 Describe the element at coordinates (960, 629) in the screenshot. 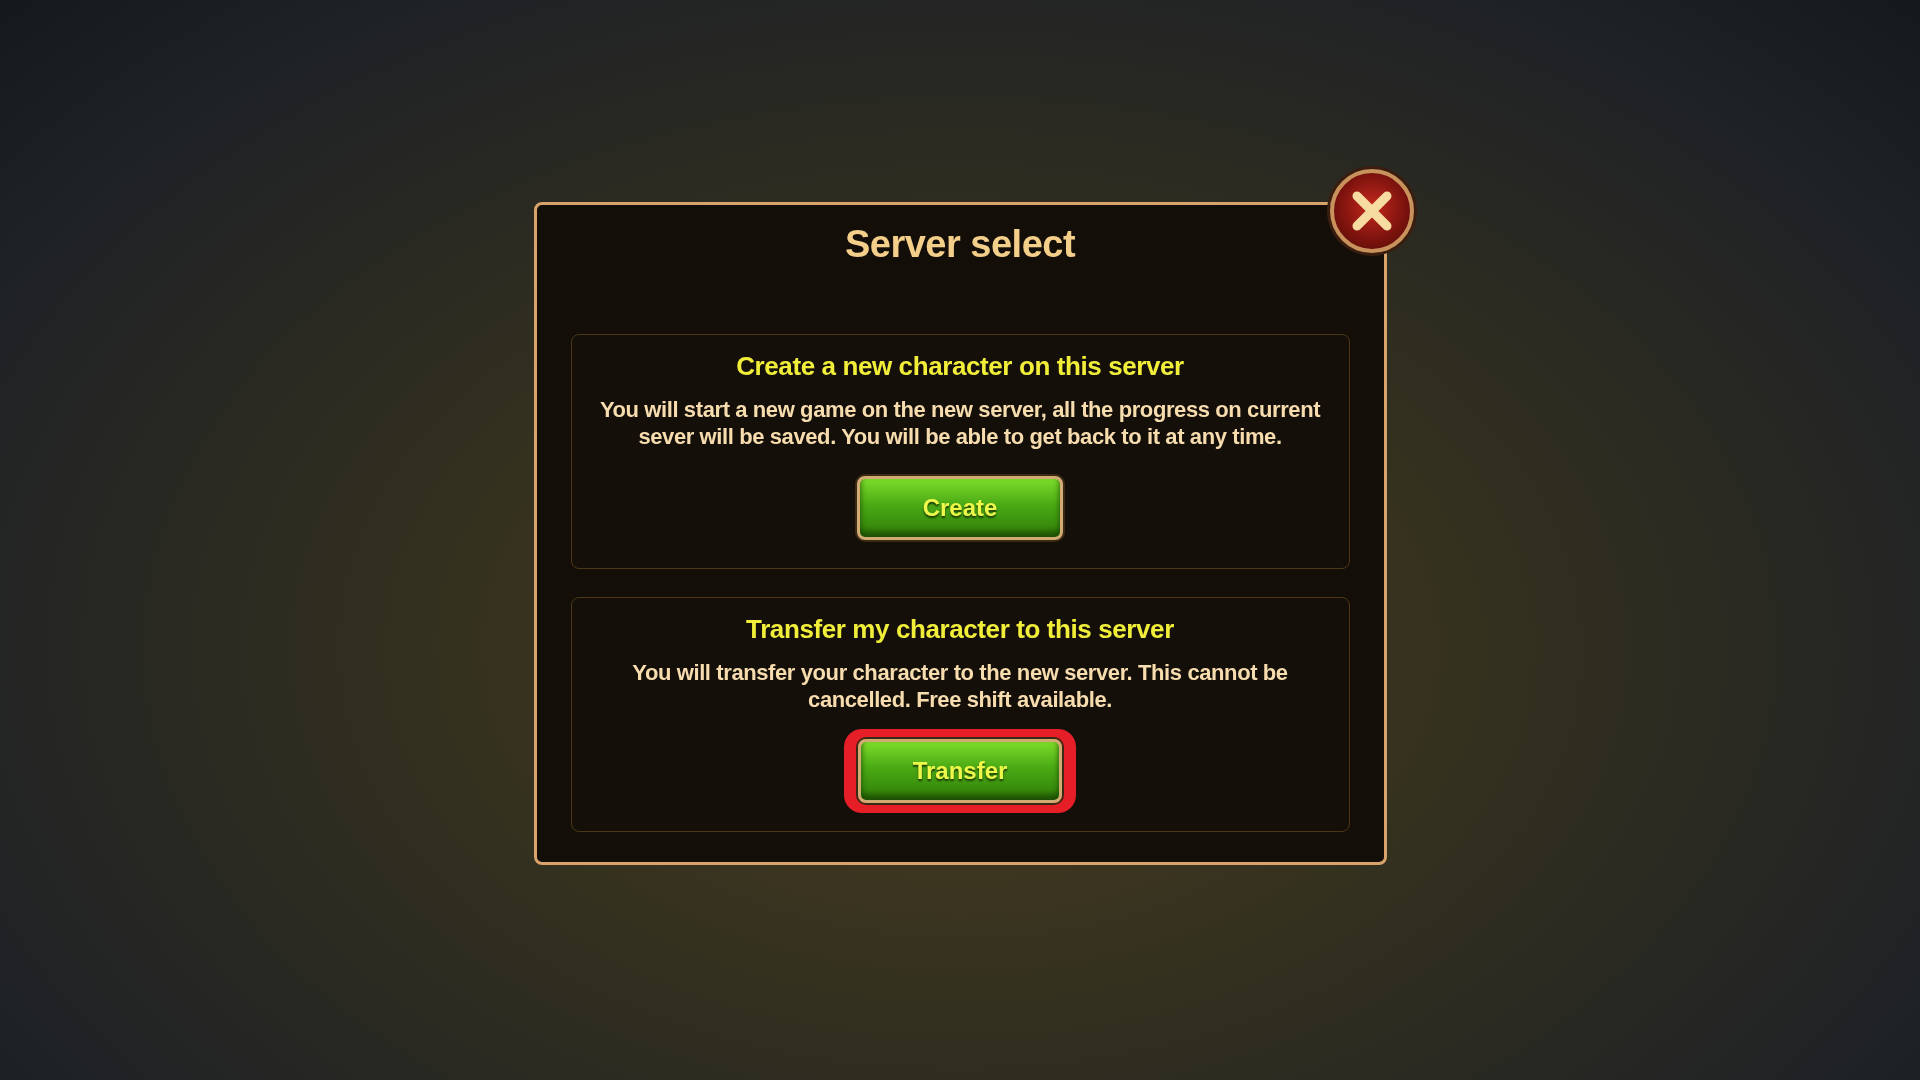

I see `option-heading: Transfer my character to this server` at that location.